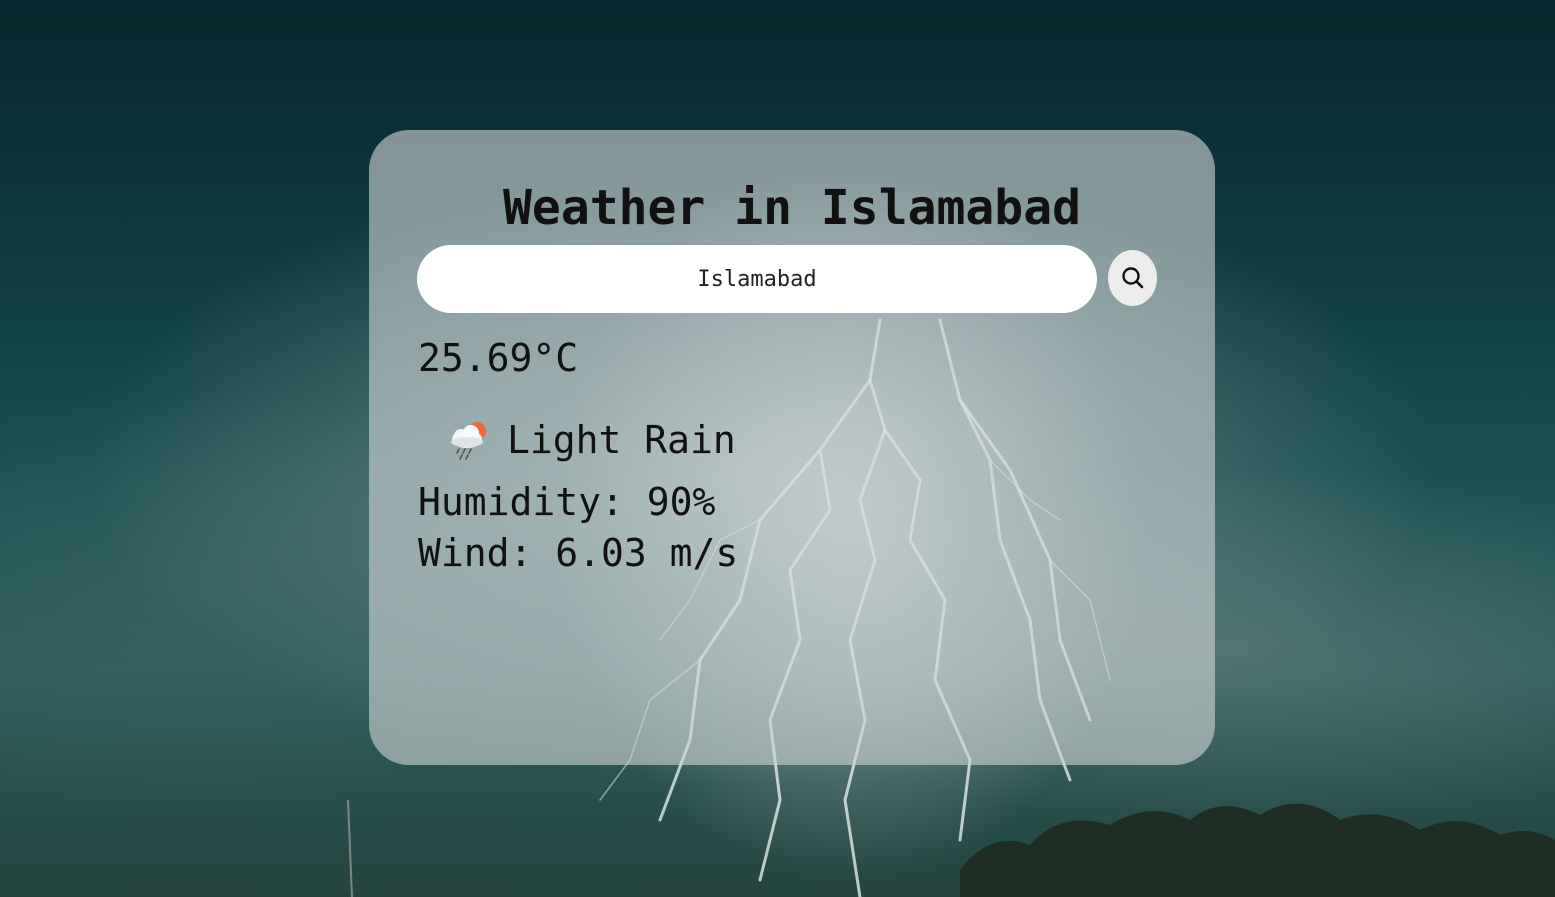 This screenshot has height=897, width=1555. Describe the element at coordinates (757, 279) in the screenshot. I see `search-input` at that location.